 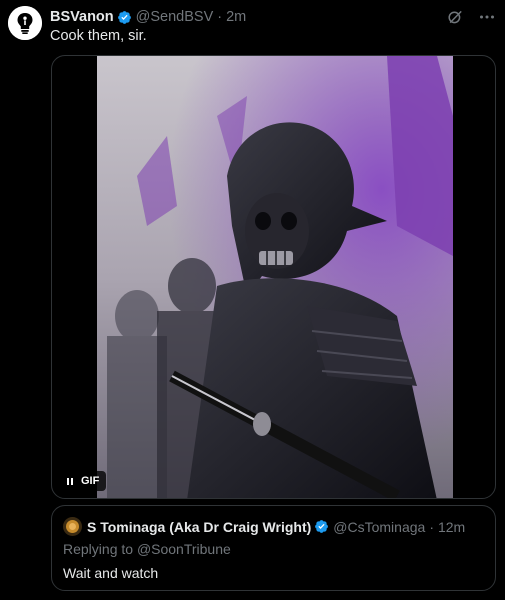 What do you see at coordinates (70, 481) in the screenshot?
I see `pause-icon` at bounding box center [70, 481].